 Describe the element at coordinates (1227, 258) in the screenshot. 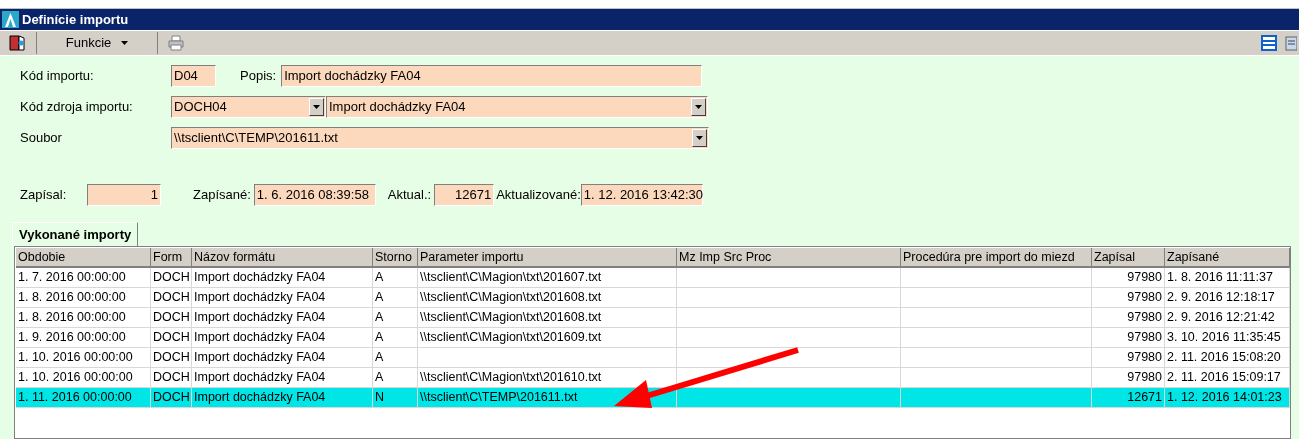

I see `column-header: Zapísané` at that location.